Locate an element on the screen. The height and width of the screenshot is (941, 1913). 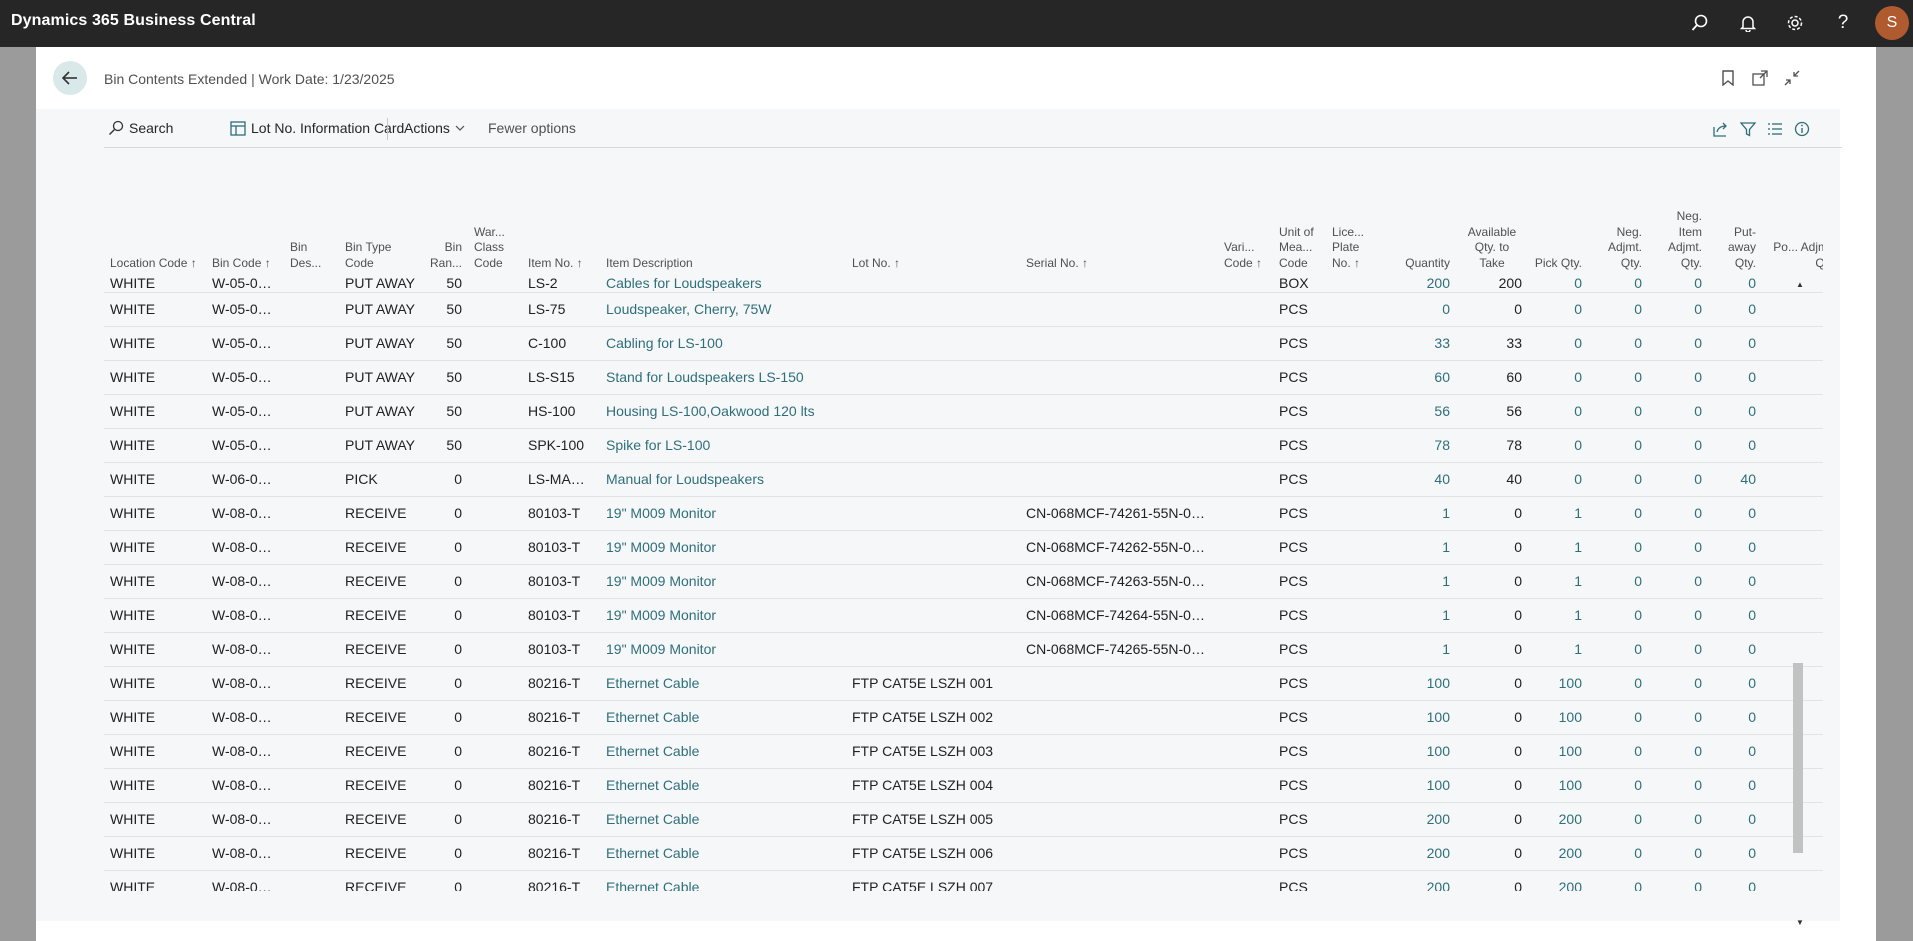
column-header: Lot No. ↑ is located at coordinates (933, 213).